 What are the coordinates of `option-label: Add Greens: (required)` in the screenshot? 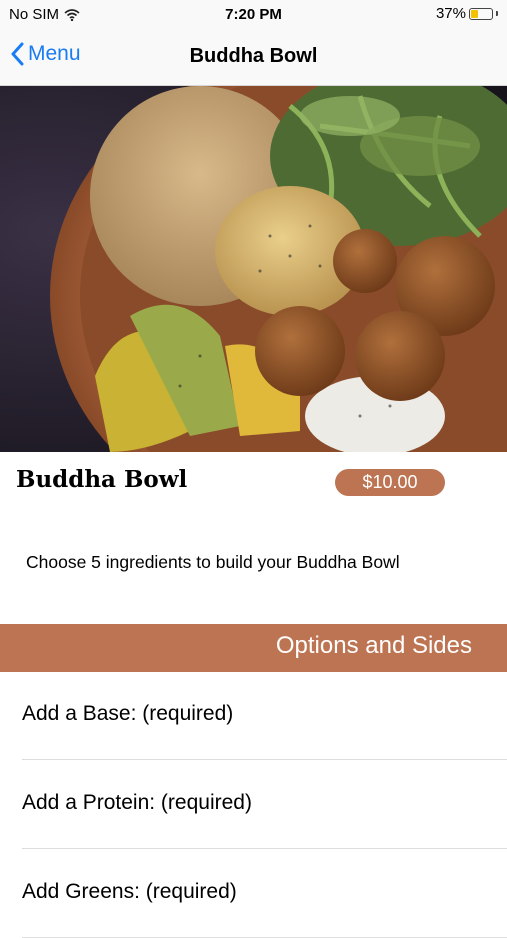 It's located at (129, 891).